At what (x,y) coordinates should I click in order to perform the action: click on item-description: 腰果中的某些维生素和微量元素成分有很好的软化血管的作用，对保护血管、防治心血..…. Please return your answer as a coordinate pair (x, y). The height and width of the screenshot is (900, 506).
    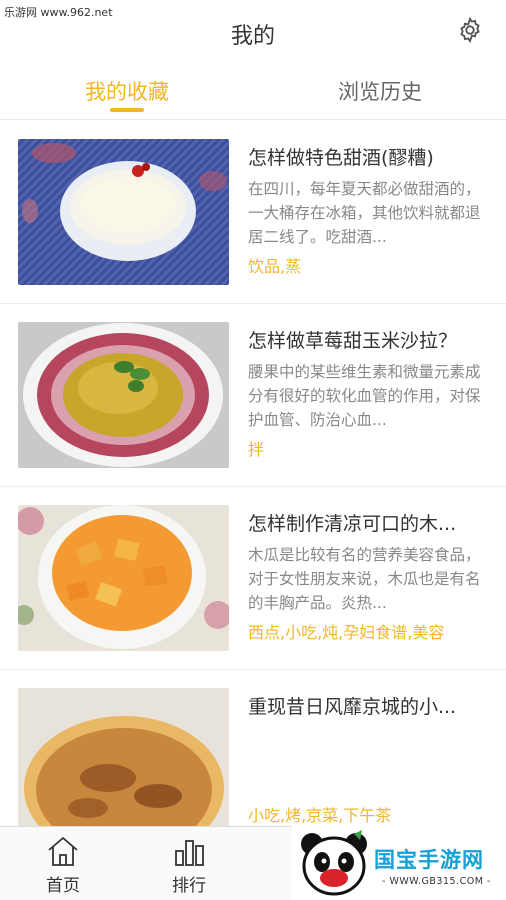
    Looking at the image, I should click on (364, 396).